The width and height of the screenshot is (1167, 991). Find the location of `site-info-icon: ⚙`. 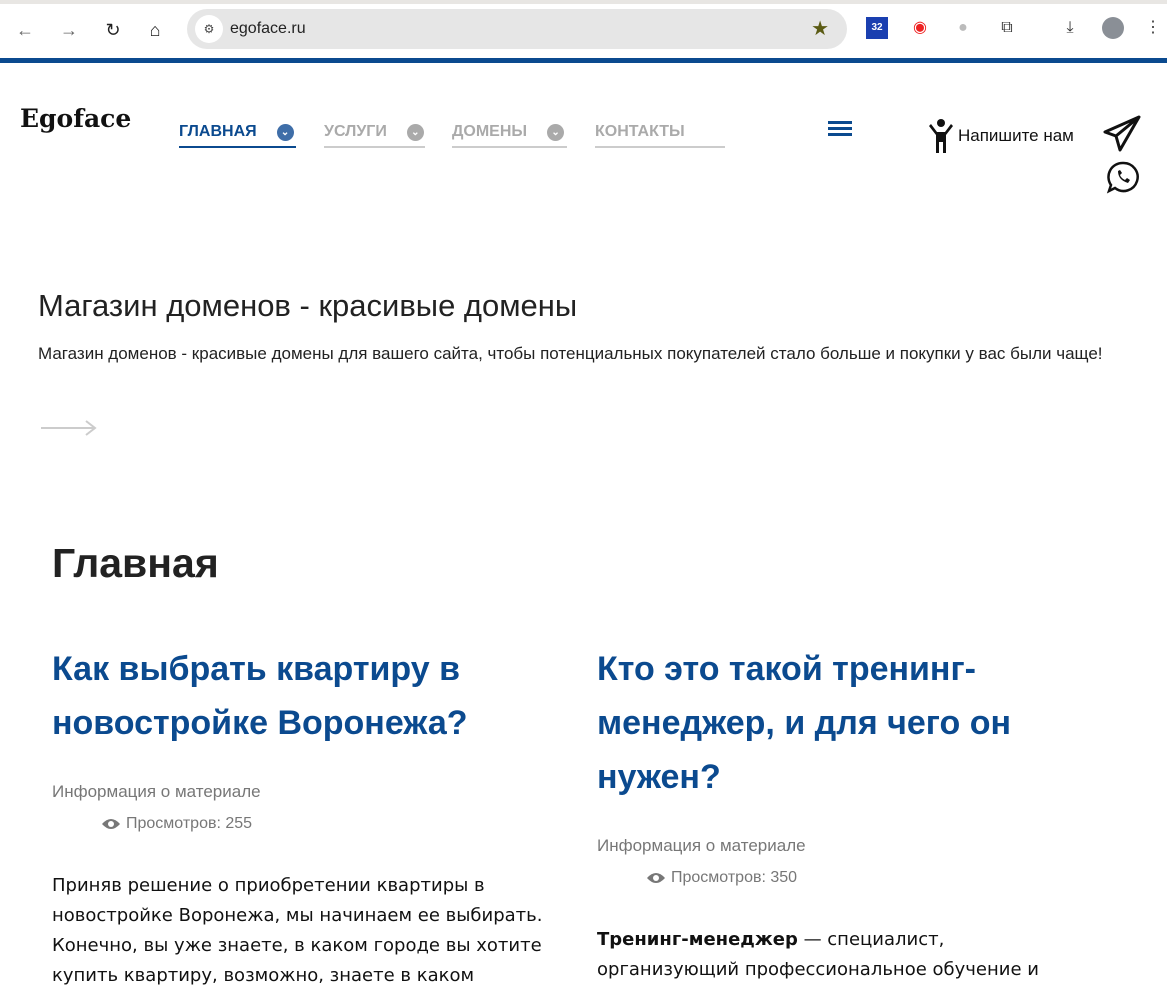

site-info-icon: ⚙ is located at coordinates (209, 29).